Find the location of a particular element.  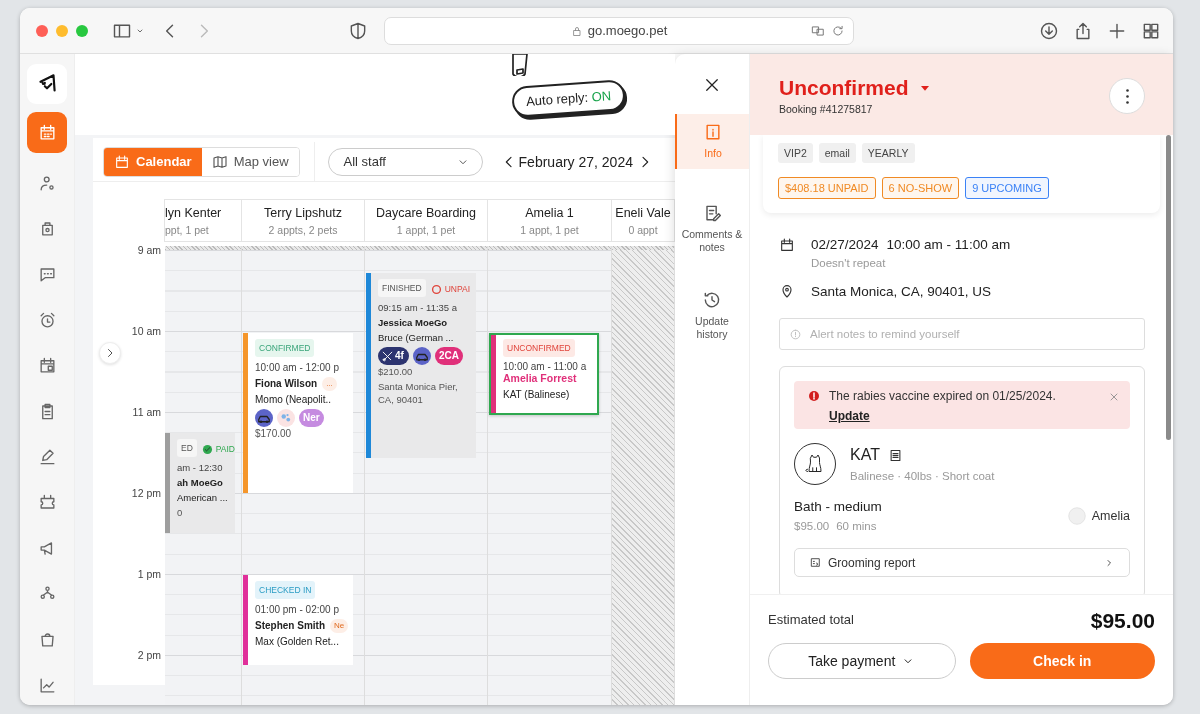

grooming-report-button: Grooming report is located at coordinates (962, 562).